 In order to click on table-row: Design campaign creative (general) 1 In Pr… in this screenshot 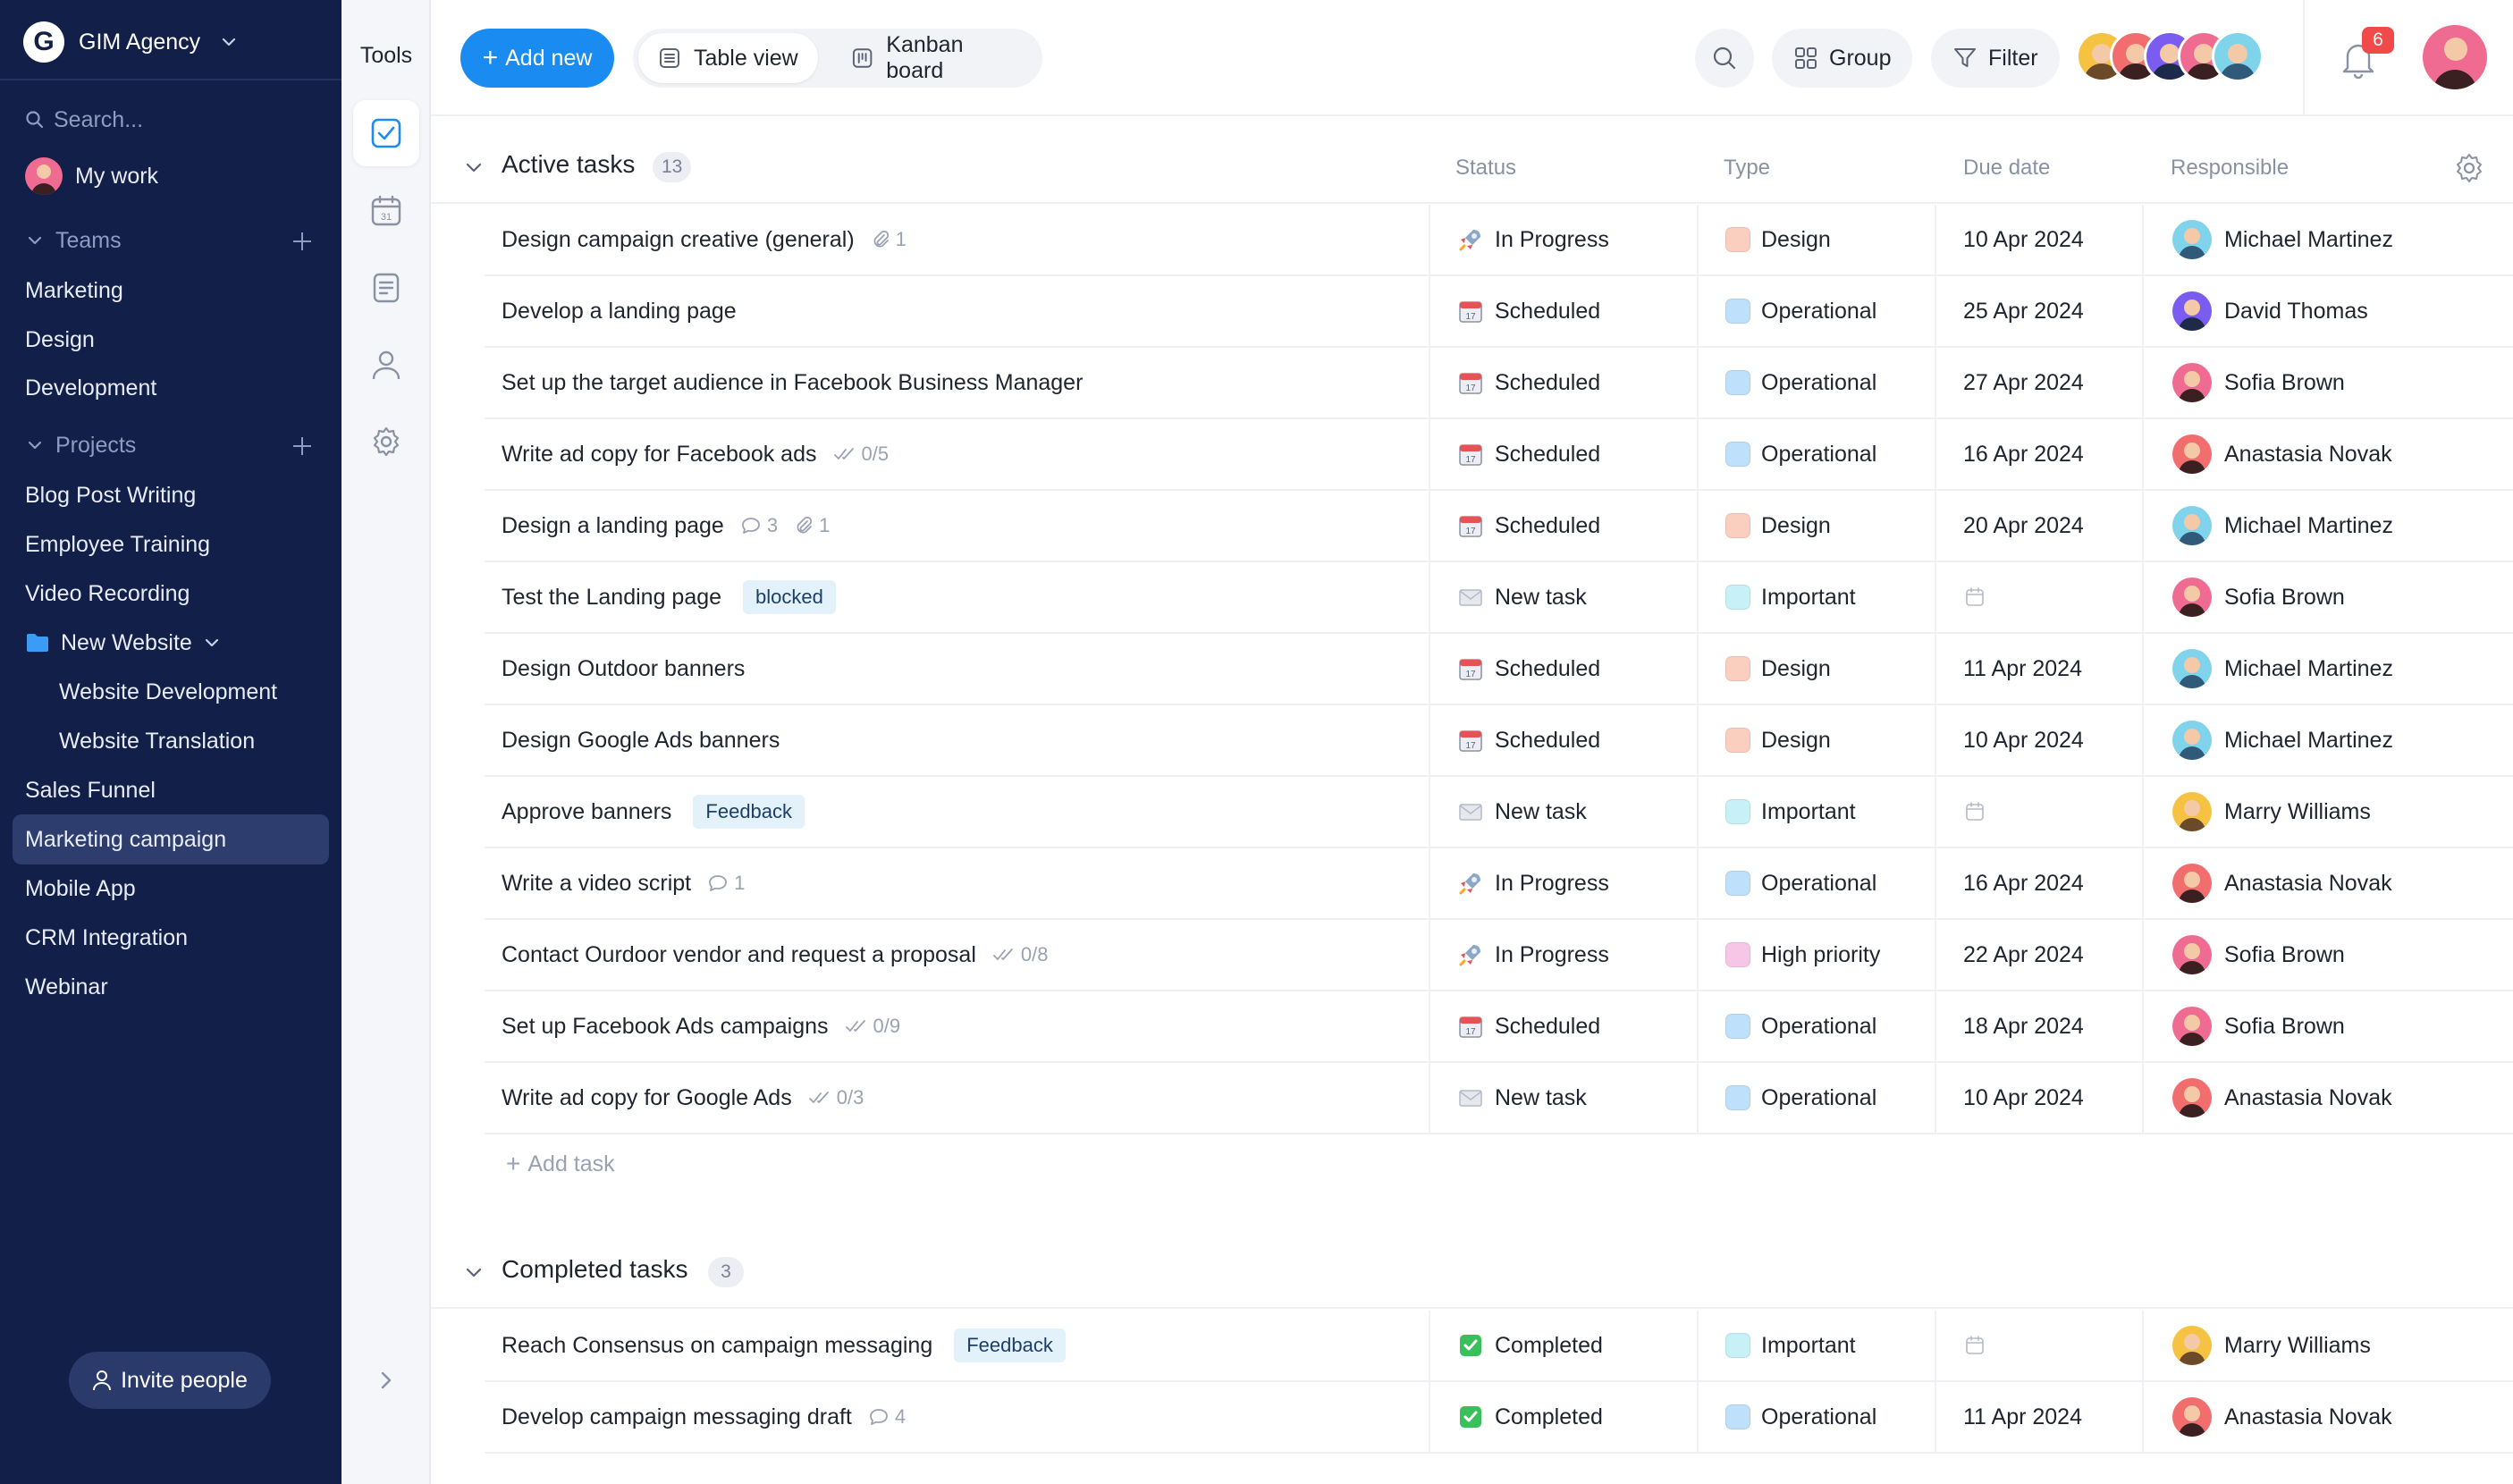, I will do `click(1472, 240)`.